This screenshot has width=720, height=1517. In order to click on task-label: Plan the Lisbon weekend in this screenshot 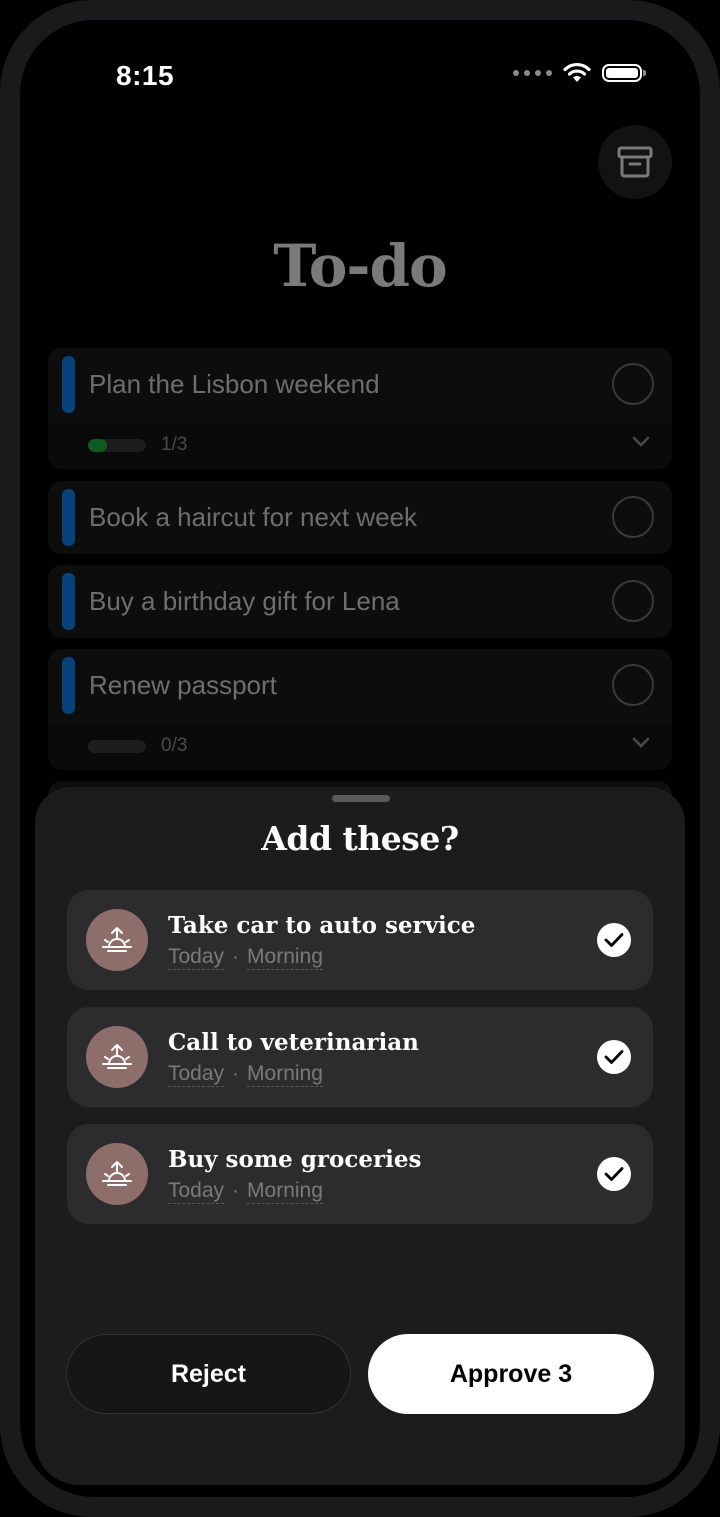, I will do `click(234, 384)`.